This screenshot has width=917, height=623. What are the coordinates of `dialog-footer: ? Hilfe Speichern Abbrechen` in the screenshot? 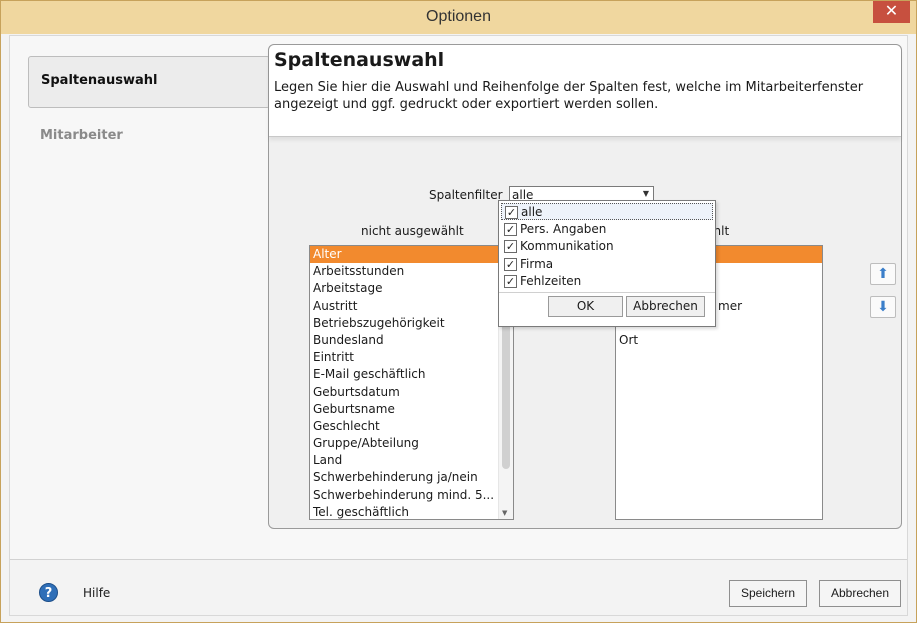 It's located at (458, 587).